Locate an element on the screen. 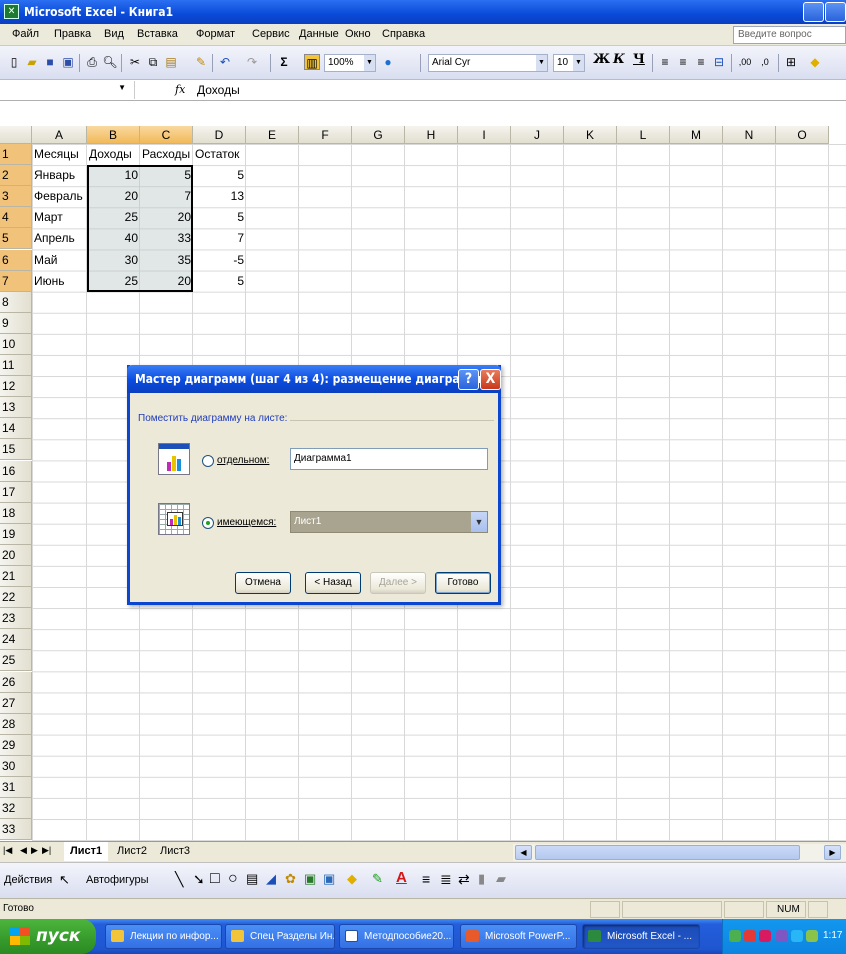 This screenshot has width=846, height=954. font-size-combo: 10 ▼ is located at coordinates (569, 63).